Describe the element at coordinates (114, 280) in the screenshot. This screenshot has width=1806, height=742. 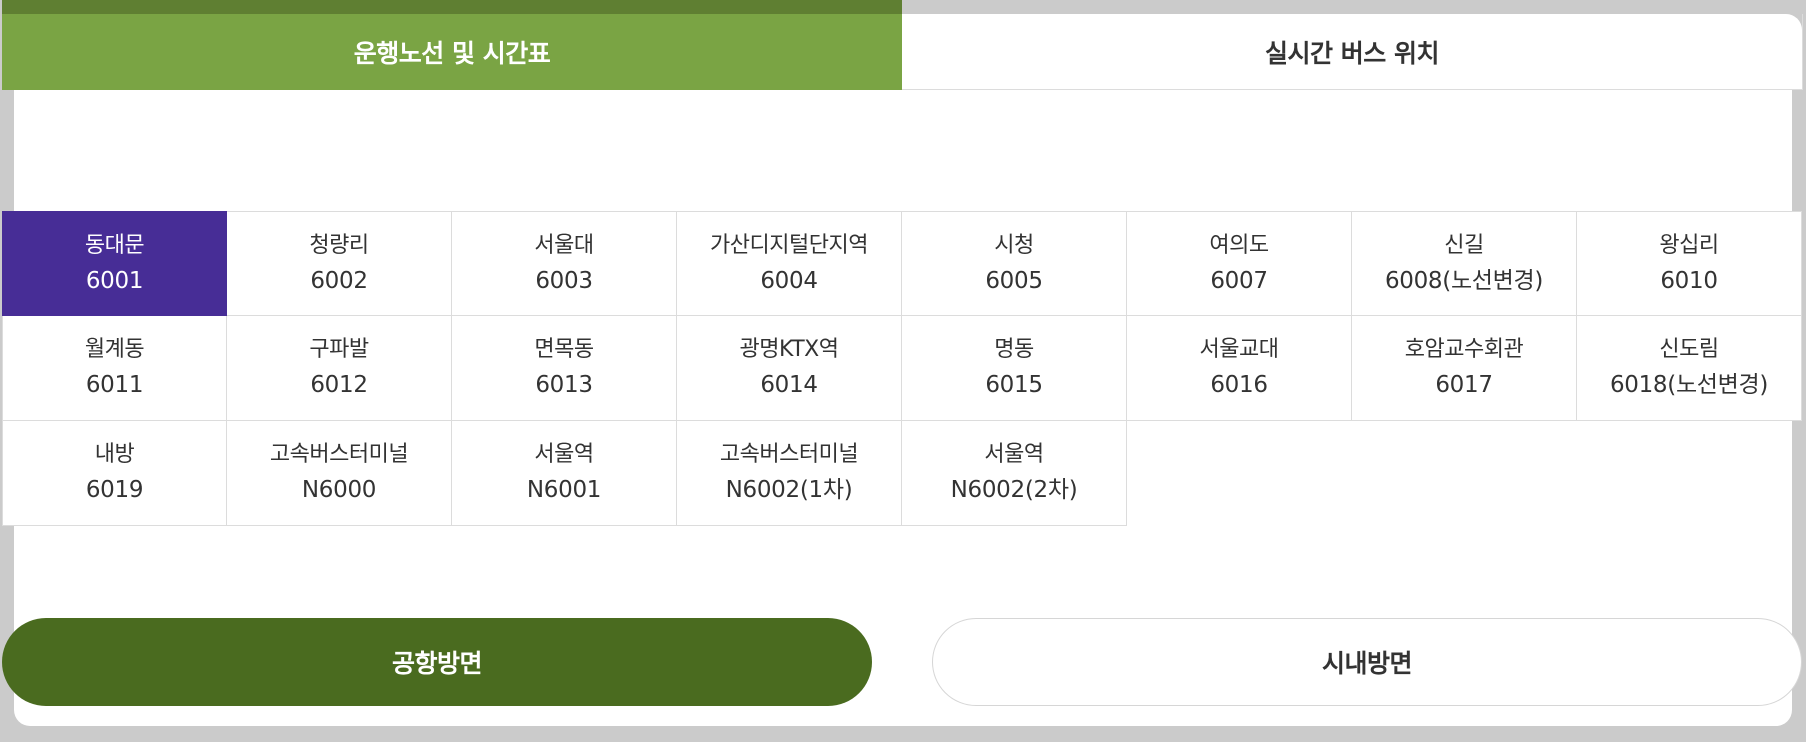
I see `route-number: 6001` at that location.